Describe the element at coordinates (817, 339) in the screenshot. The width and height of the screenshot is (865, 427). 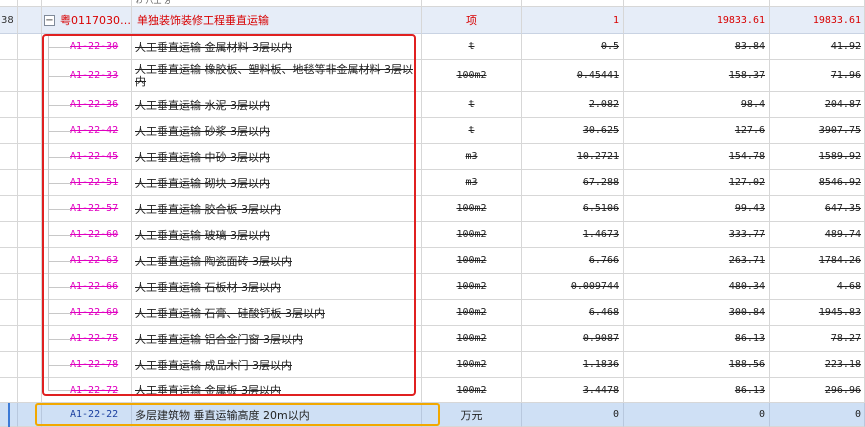
I see `row-total: 78.27` at that location.